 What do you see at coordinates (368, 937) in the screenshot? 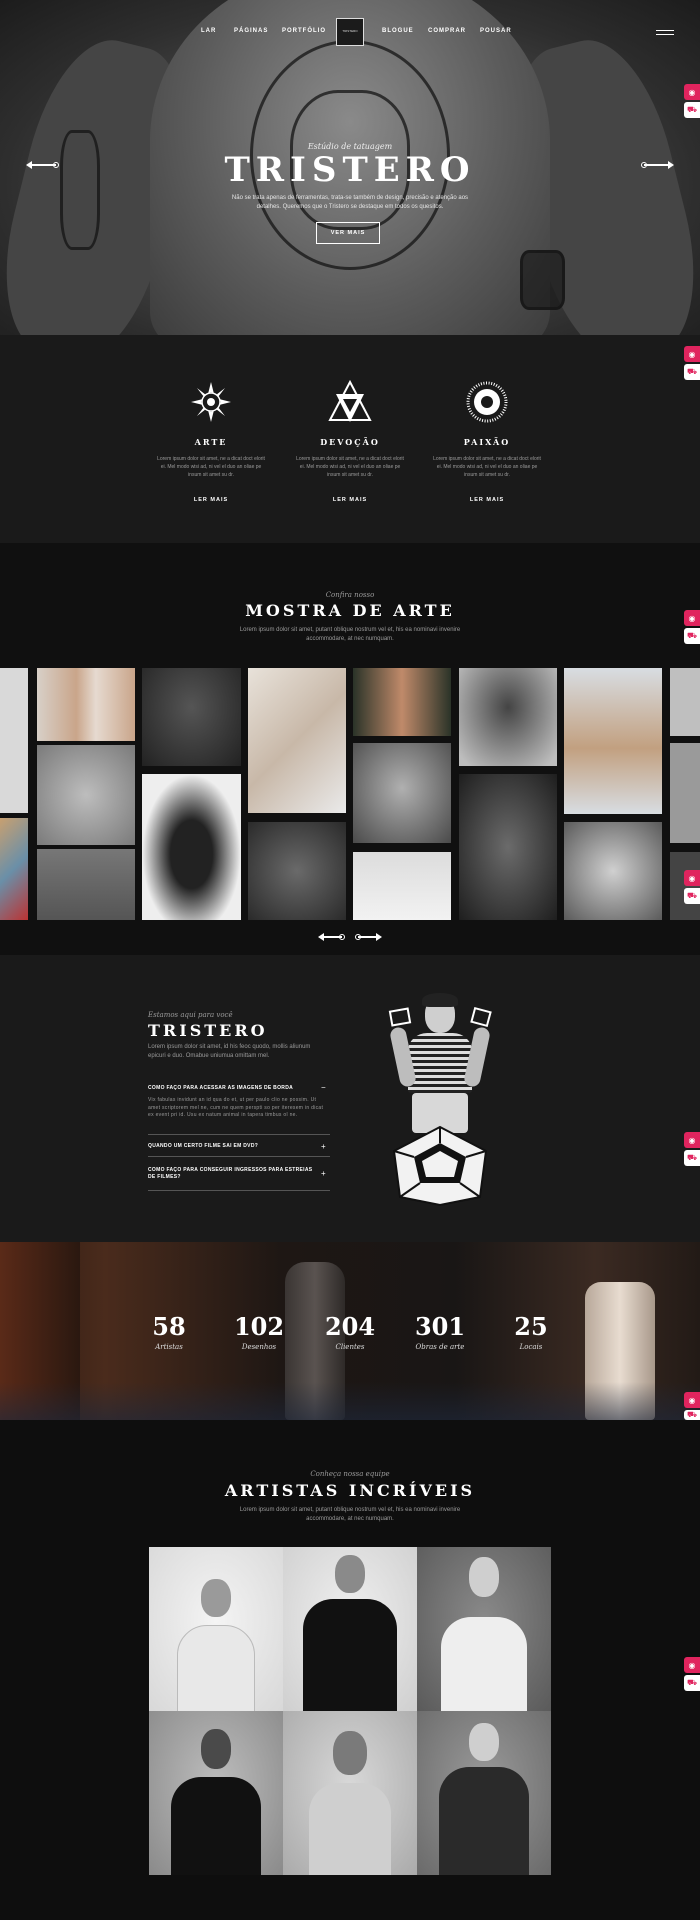
I see `gallery-next-arrow-icon` at bounding box center [368, 937].